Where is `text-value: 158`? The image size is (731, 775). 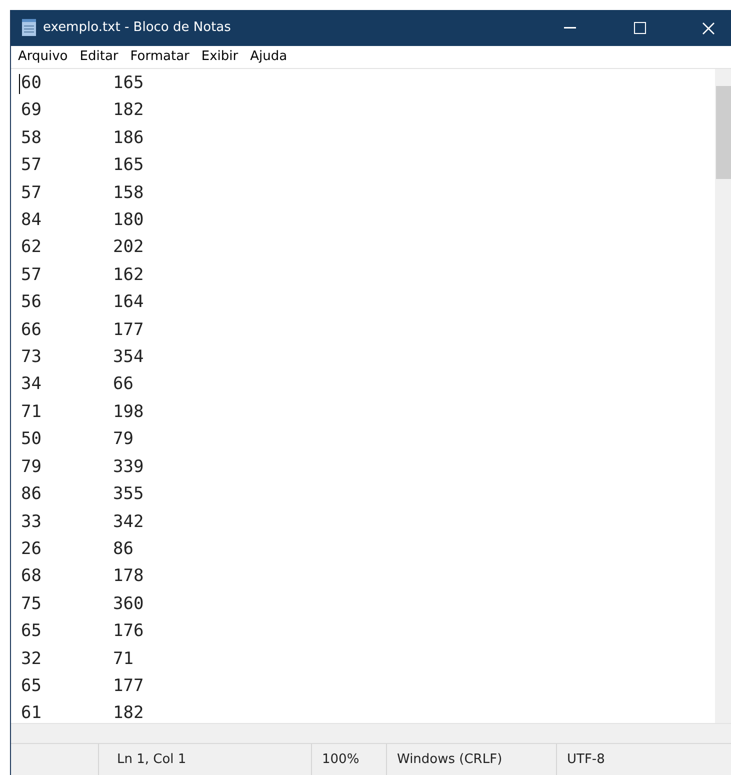 text-value: 158 is located at coordinates (128, 193).